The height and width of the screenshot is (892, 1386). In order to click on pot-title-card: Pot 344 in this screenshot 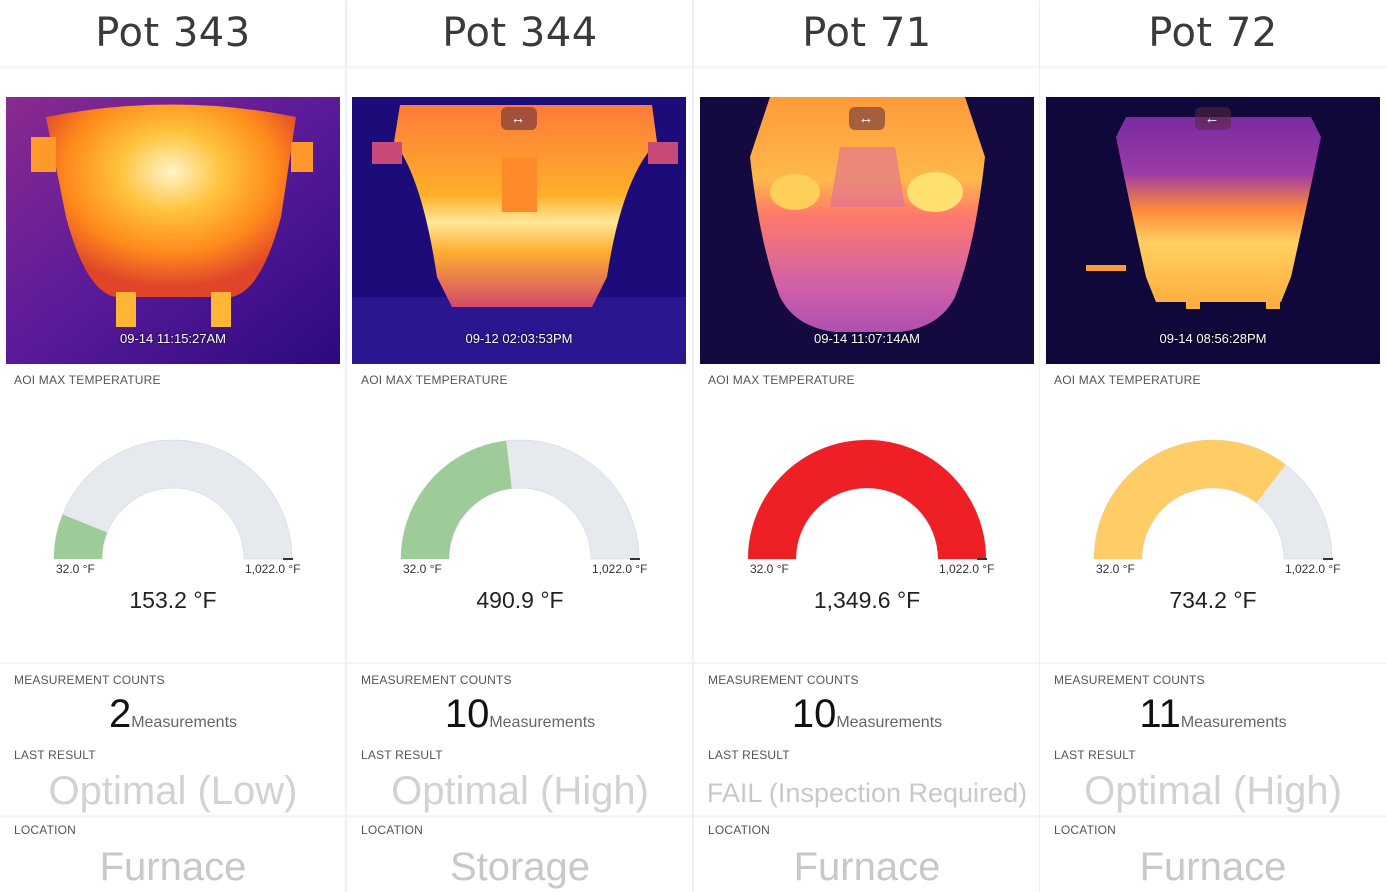, I will do `click(520, 33)`.